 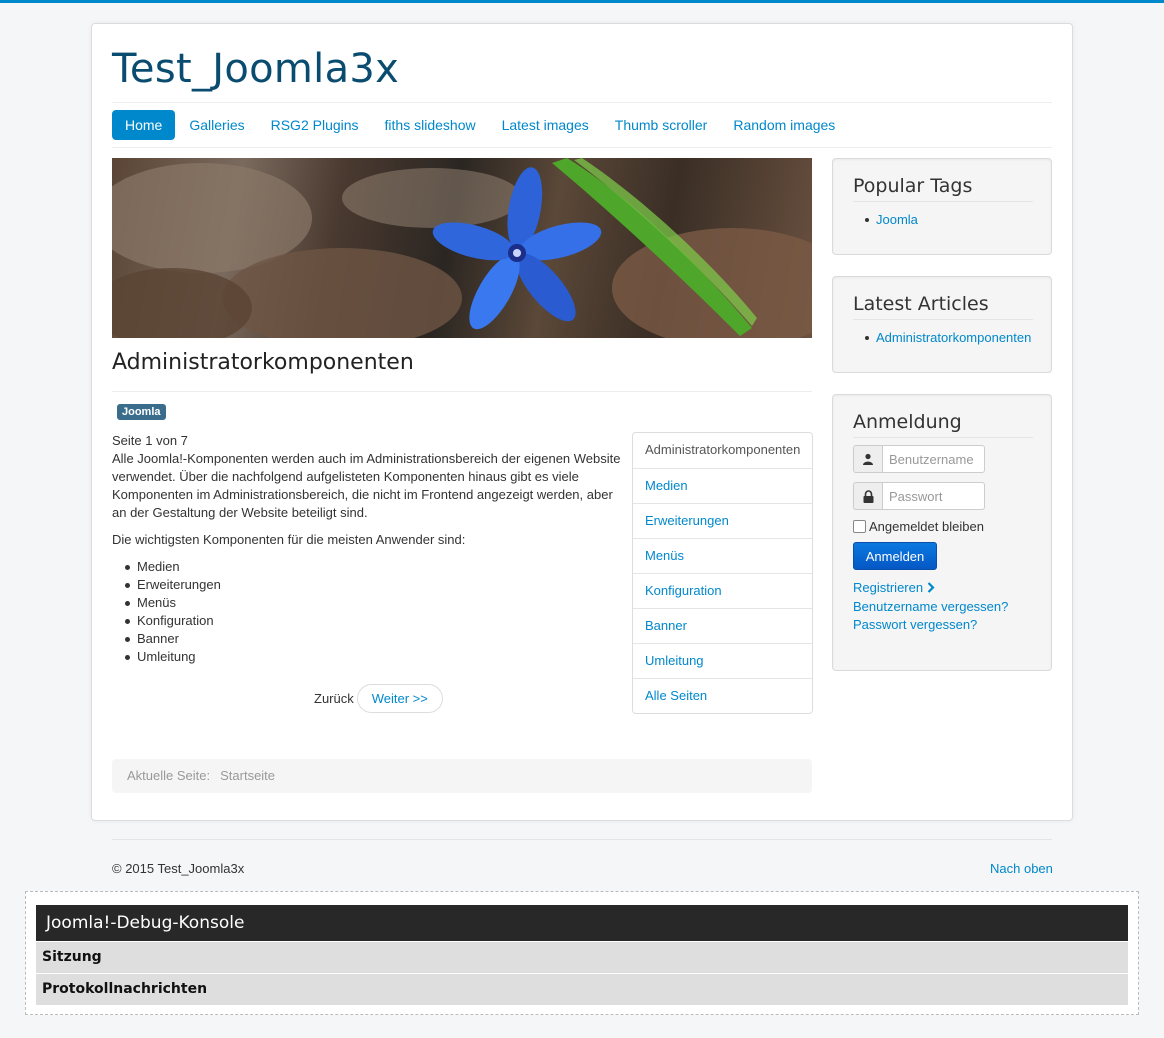 I want to click on remember-label: Angemeldet bleiben, so click(x=926, y=526).